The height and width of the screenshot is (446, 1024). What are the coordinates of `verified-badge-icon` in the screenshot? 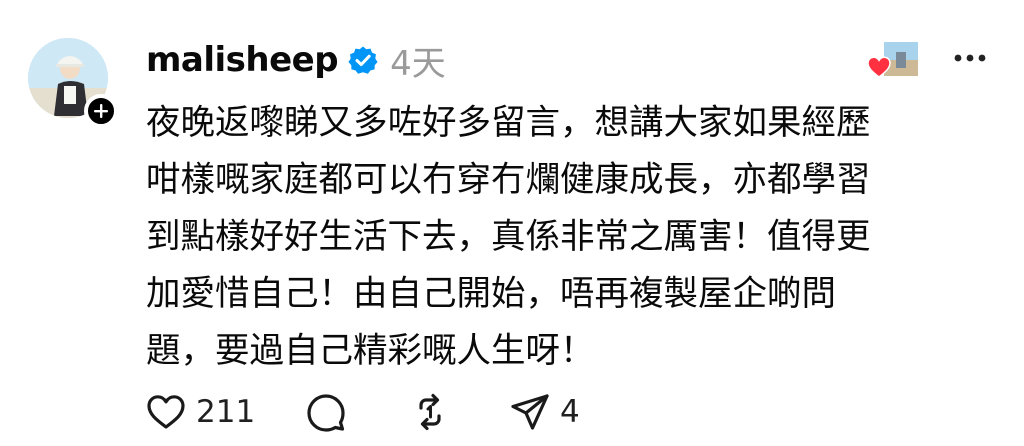 It's located at (363, 60).